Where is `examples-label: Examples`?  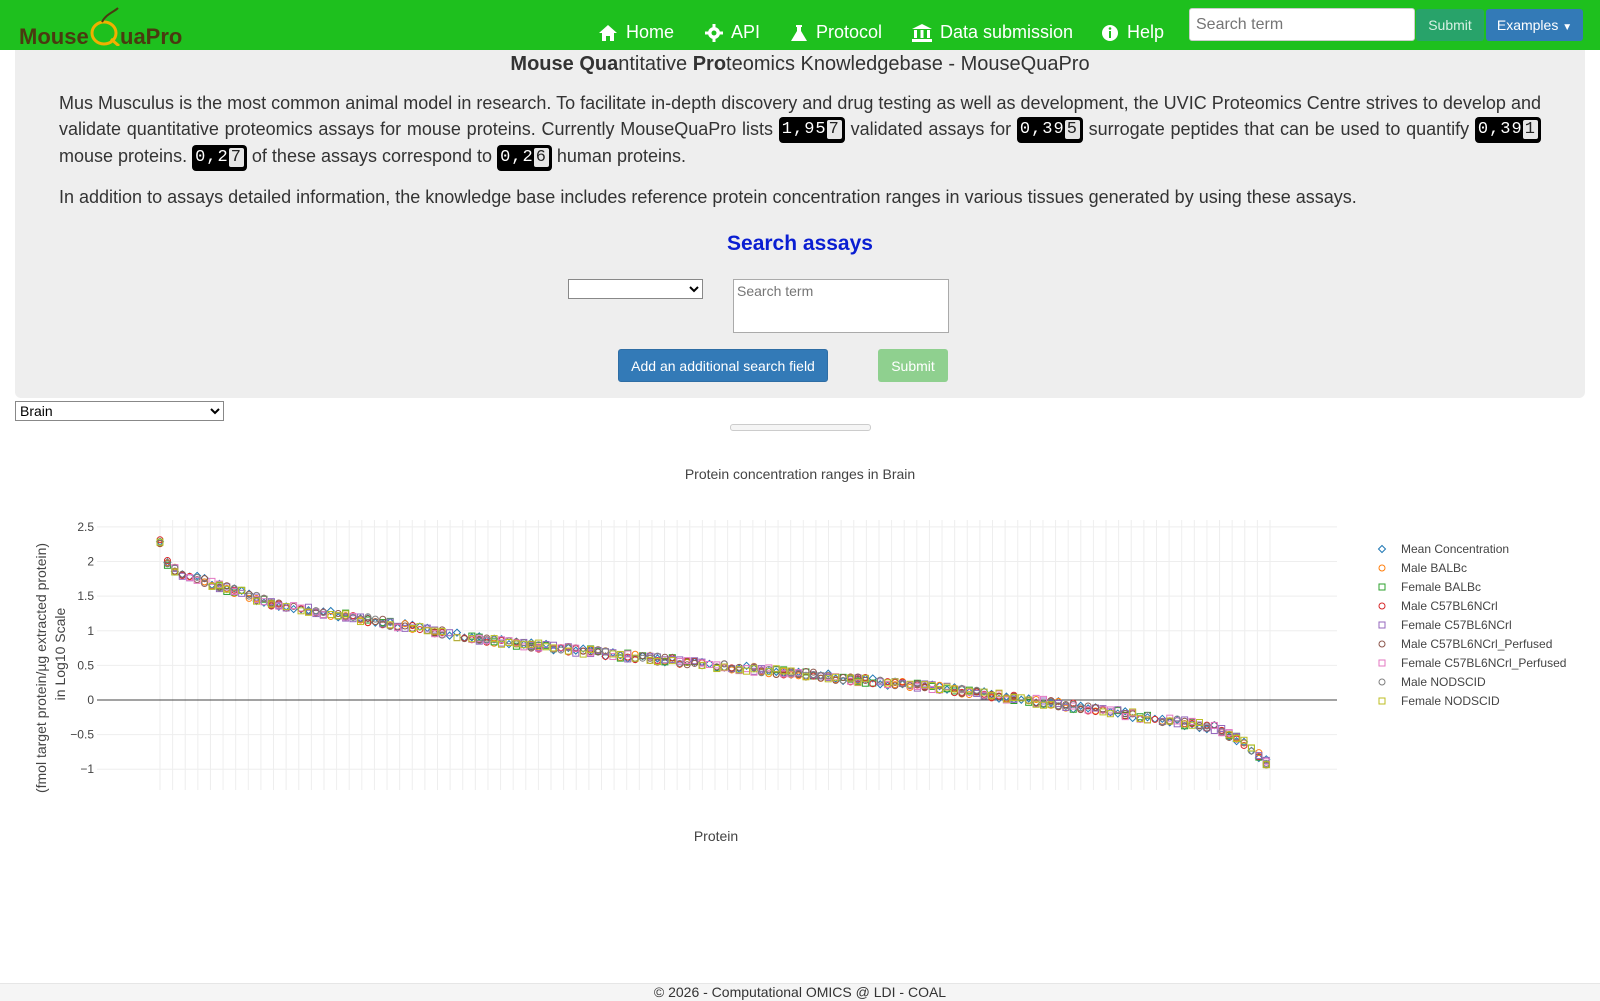
examples-label: Examples is located at coordinates (1527, 25).